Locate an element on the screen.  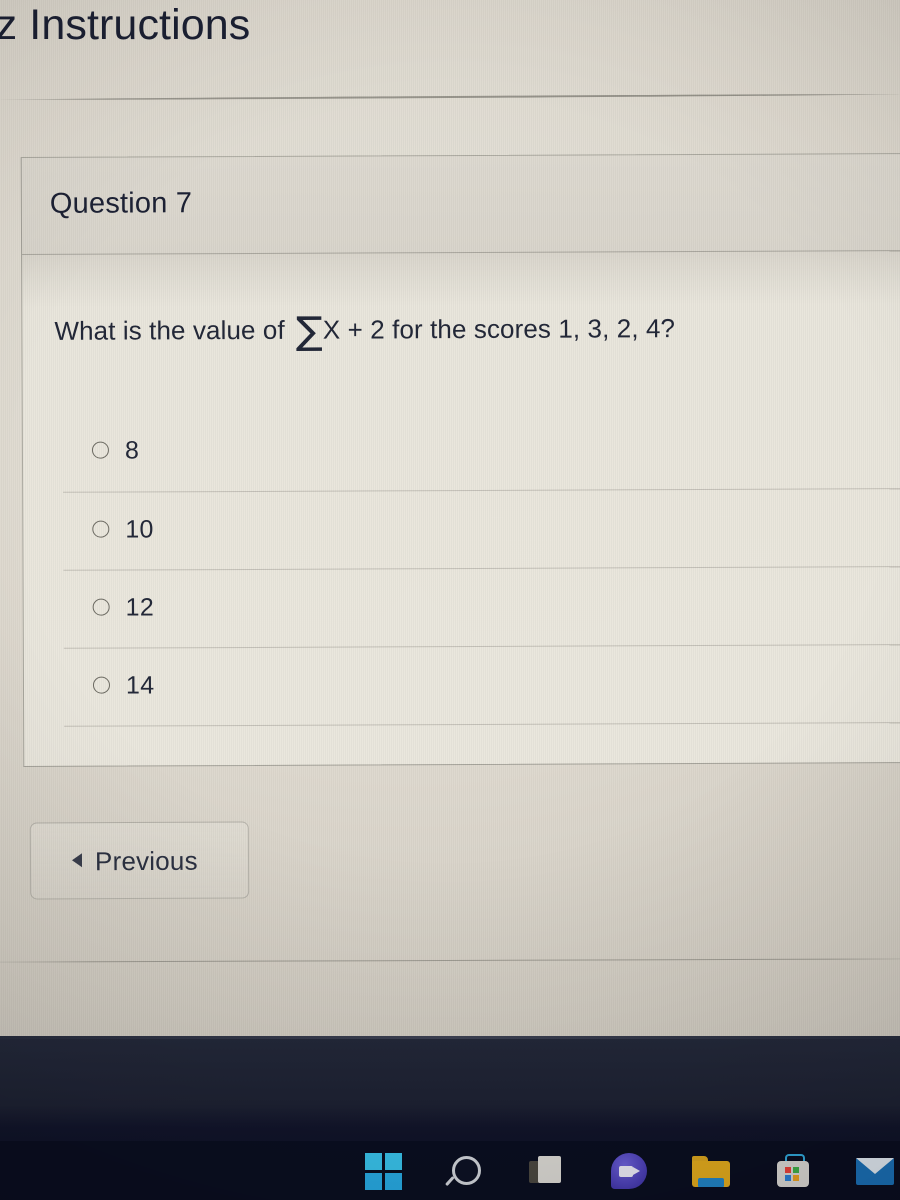
windows-taskbar is located at coordinates (450, 1170).